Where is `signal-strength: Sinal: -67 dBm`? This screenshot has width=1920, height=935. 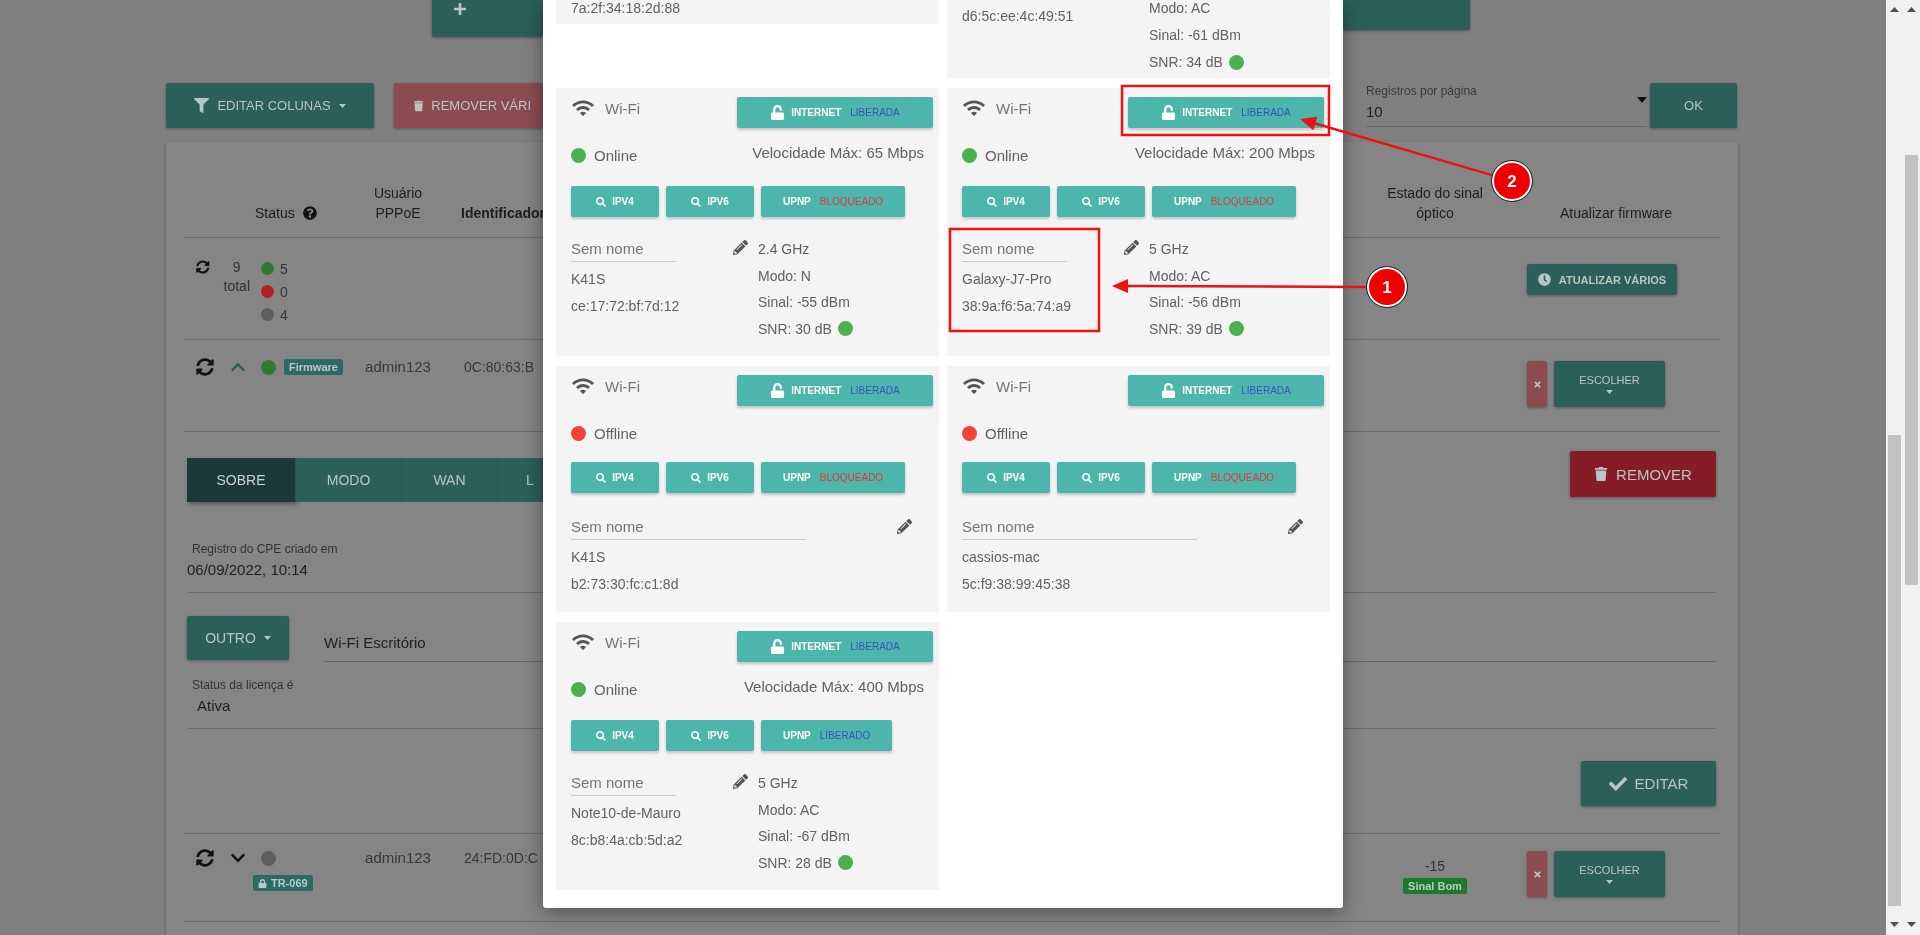 signal-strength: Sinal: -67 dBm is located at coordinates (804, 836).